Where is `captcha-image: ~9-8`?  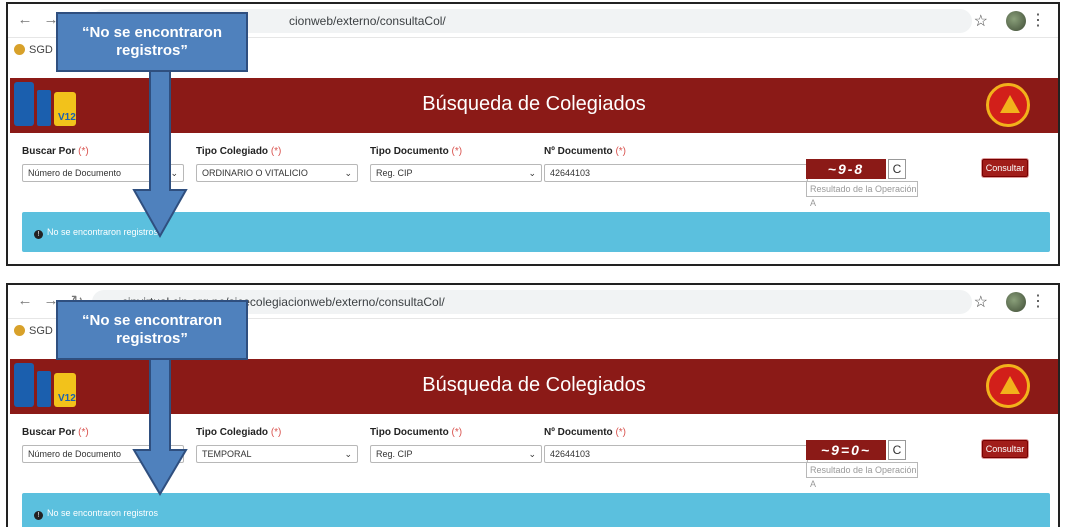 captcha-image: ~9-8 is located at coordinates (846, 169).